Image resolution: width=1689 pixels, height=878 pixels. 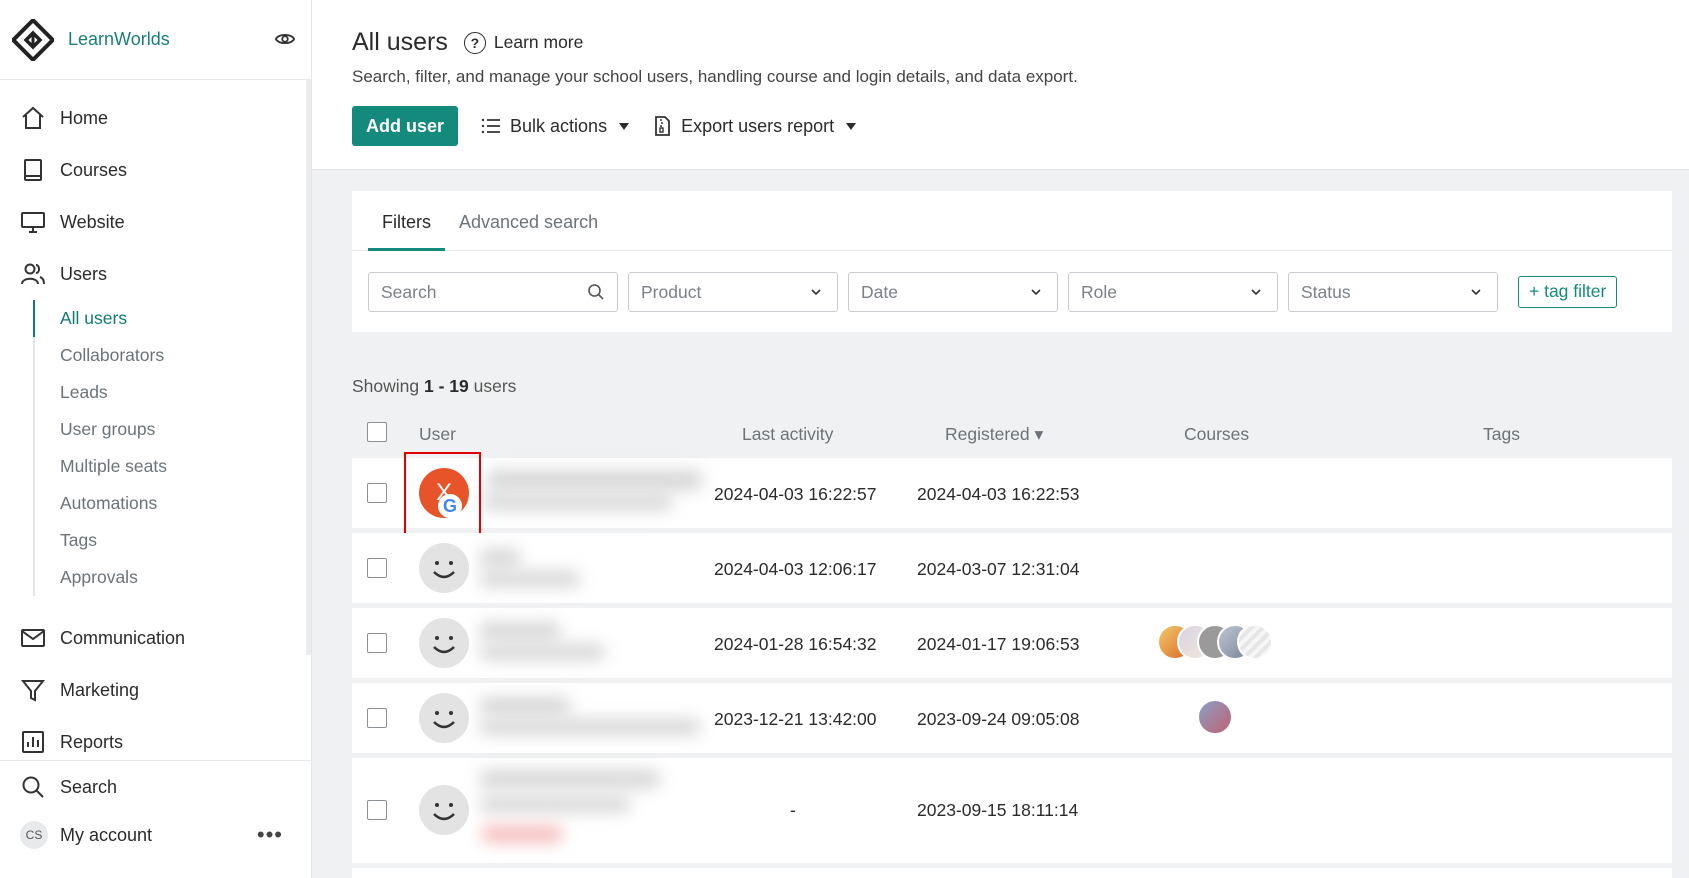 What do you see at coordinates (155, 274) in the screenshot?
I see `nav-users: Users` at bounding box center [155, 274].